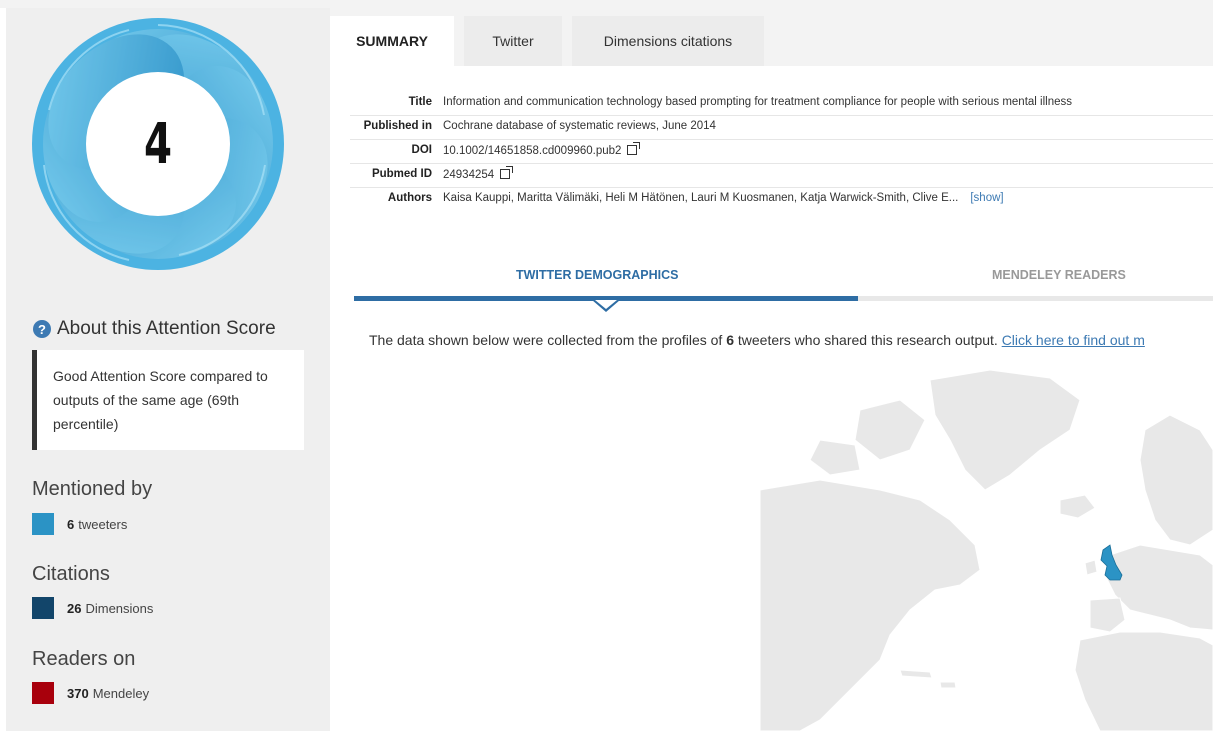 The height and width of the screenshot is (736, 1213). What do you see at coordinates (916, 674) in the screenshot?
I see `caribbean-shape` at bounding box center [916, 674].